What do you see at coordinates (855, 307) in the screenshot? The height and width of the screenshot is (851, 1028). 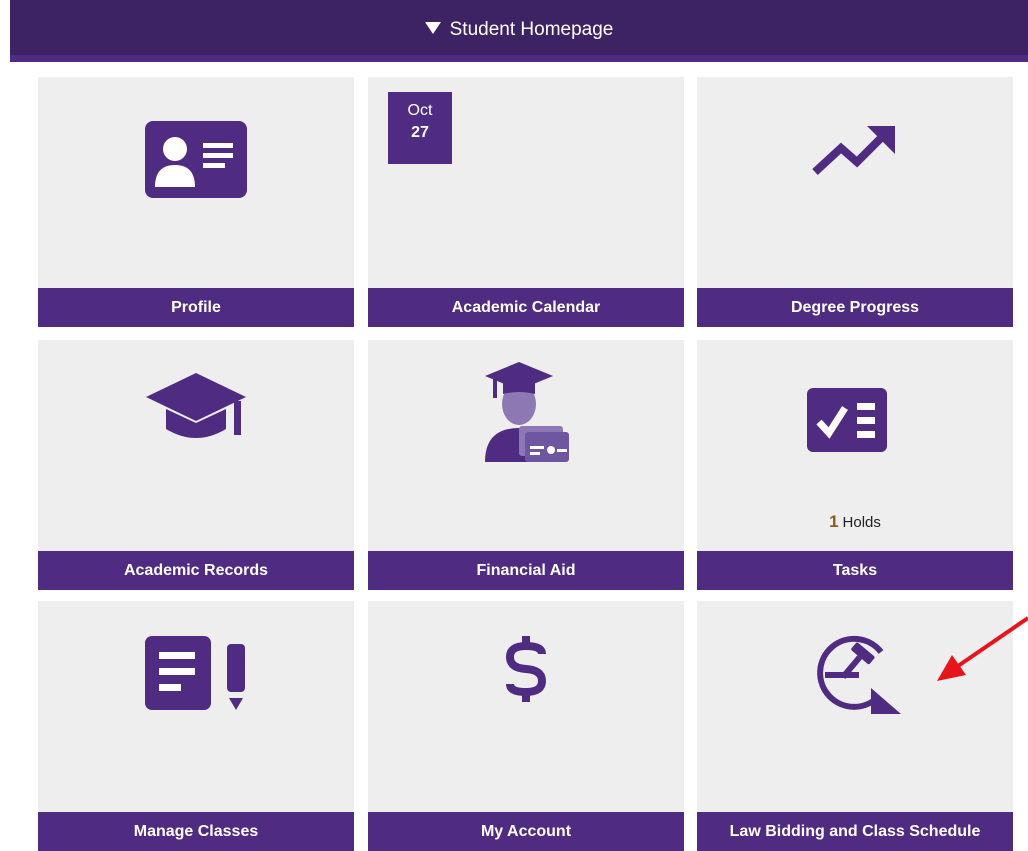 I see `tile-label: Degree Progress` at bounding box center [855, 307].